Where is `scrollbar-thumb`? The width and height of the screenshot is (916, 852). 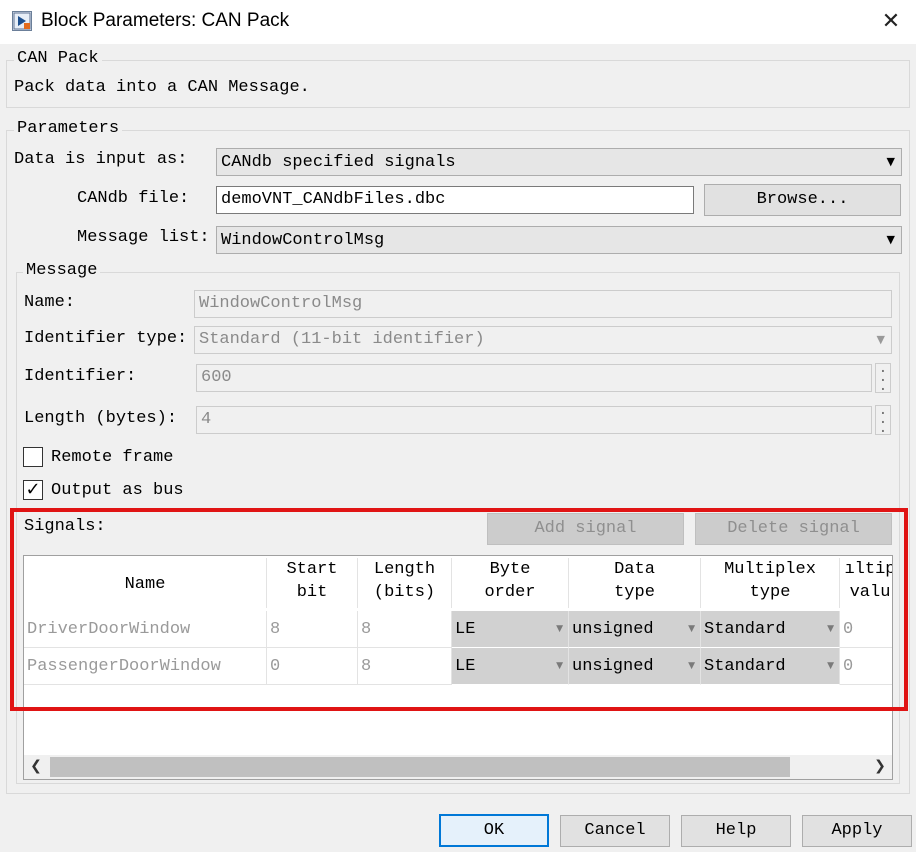
scrollbar-thumb is located at coordinates (420, 767).